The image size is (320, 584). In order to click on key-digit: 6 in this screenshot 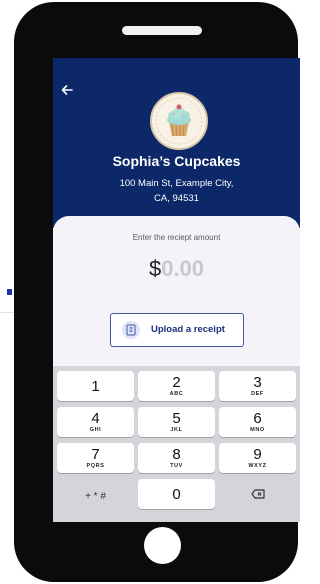, I will do `click(257, 418)`.